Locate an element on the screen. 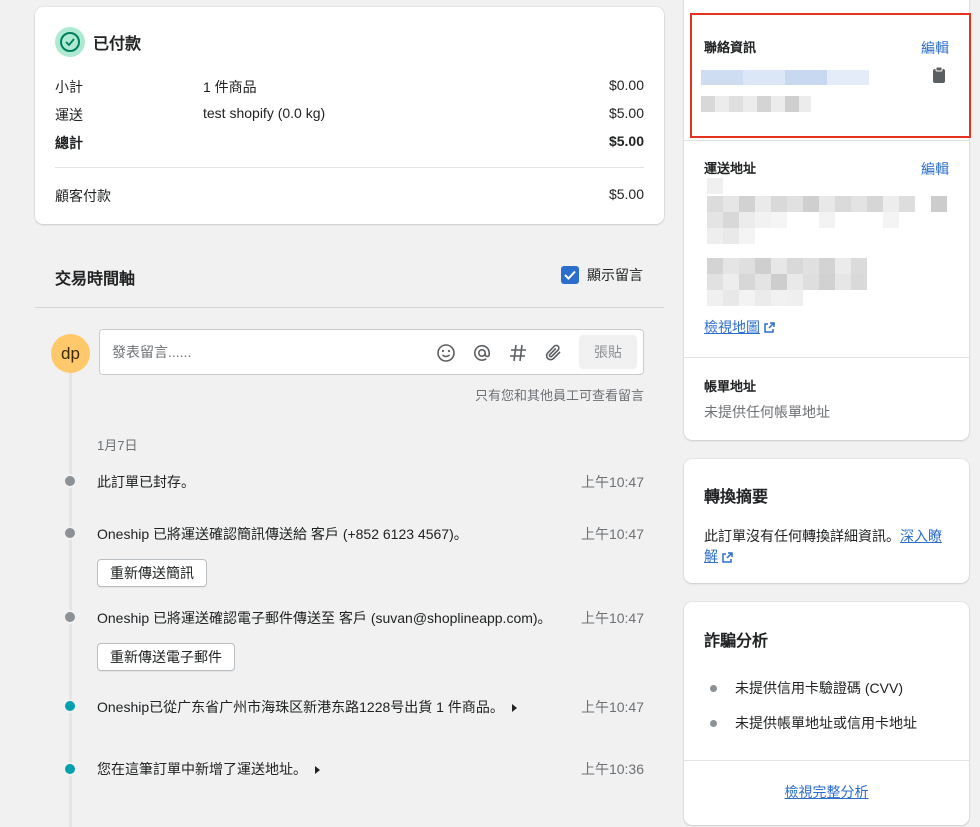 The width and height of the screenshot is (980, 827). show-comments-toggle: 顯示留言 is located at coordinates (602, 275).